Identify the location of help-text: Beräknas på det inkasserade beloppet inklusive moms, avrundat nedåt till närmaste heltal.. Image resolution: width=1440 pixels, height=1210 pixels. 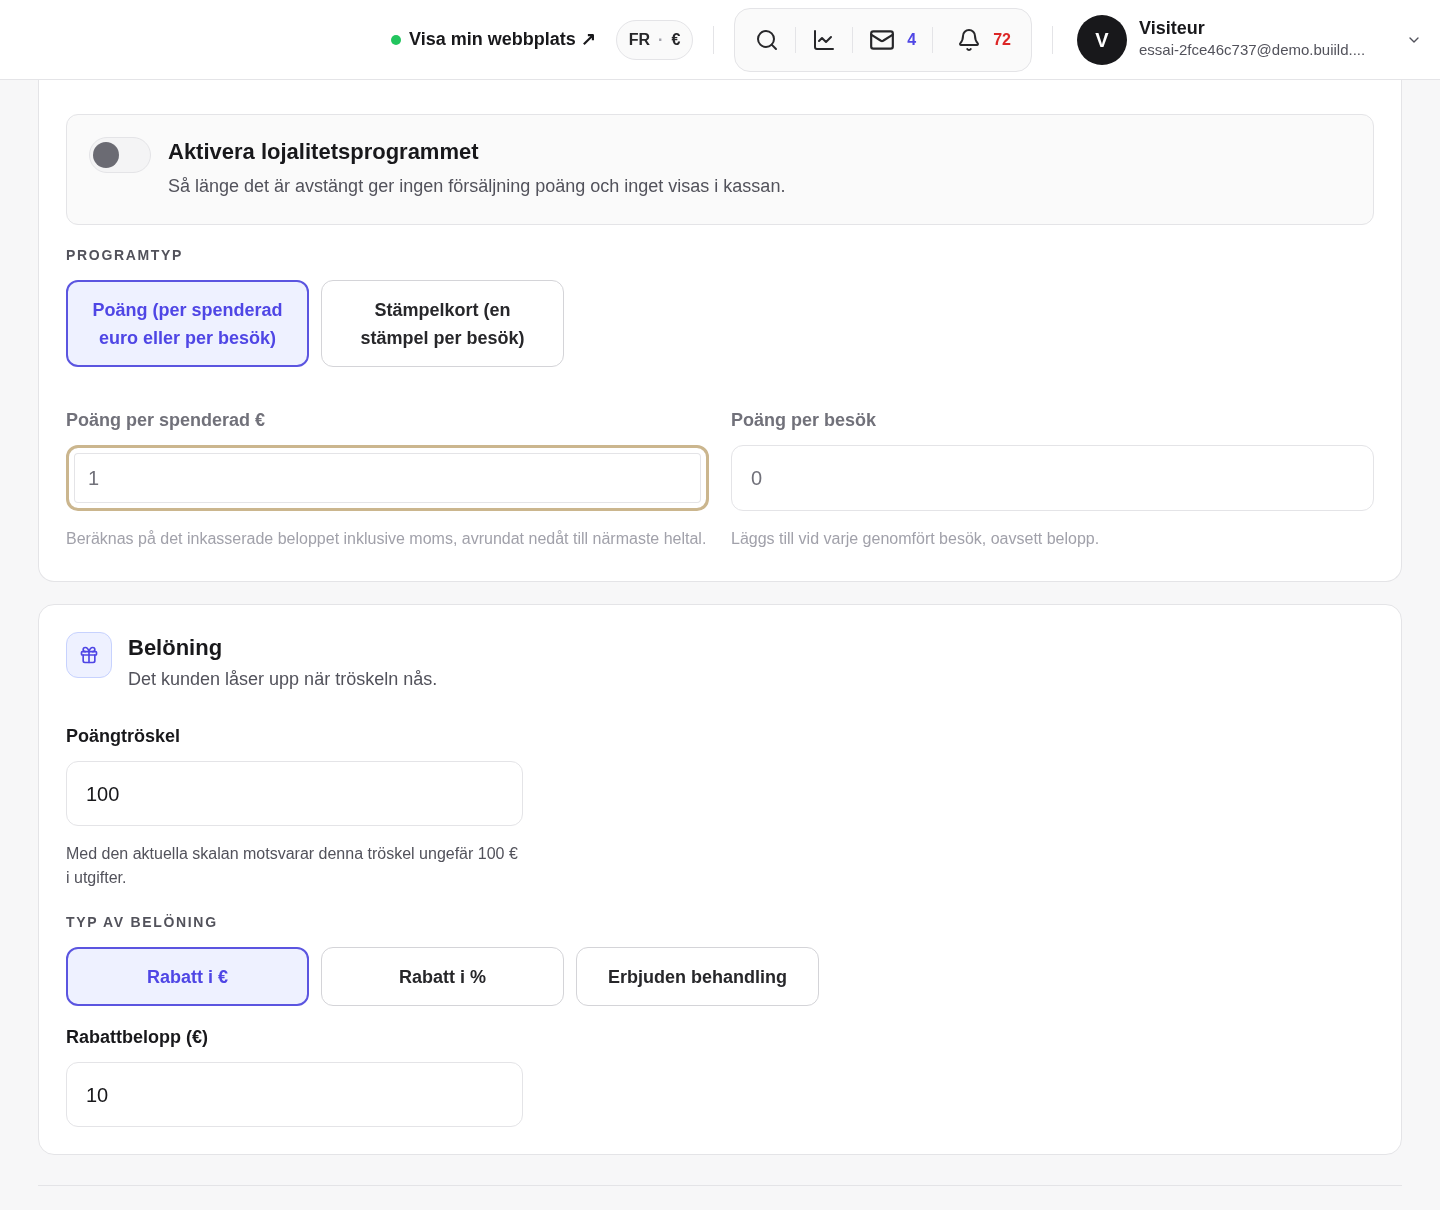
(387, 539).